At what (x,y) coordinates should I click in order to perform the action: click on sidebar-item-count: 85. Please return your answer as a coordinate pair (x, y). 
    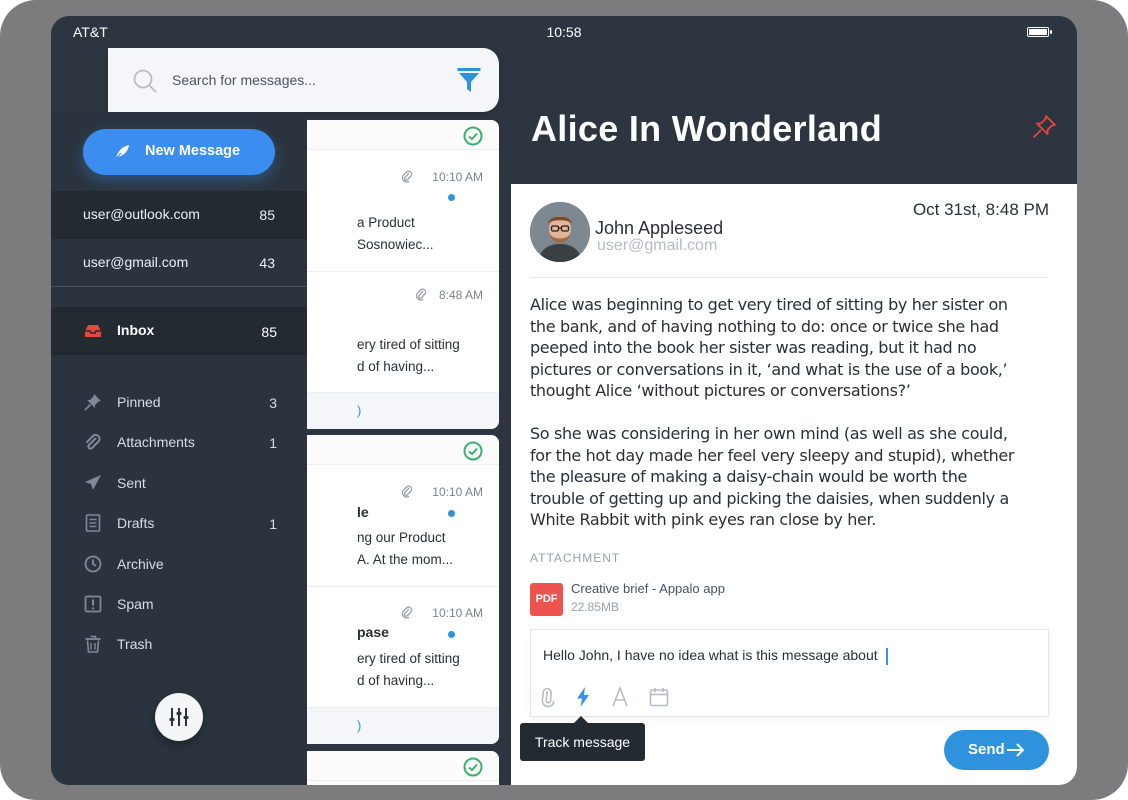
    Looking at the image, I should click on (269, 332).